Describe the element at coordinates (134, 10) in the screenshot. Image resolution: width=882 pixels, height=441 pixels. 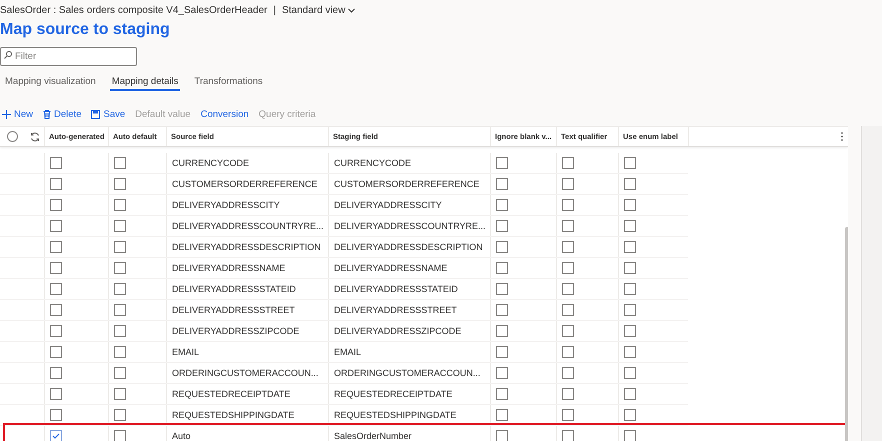
I see `breadcrumb-path: SalesOrder : Sales orders composite V4_SalesOrderHeader` at that location.